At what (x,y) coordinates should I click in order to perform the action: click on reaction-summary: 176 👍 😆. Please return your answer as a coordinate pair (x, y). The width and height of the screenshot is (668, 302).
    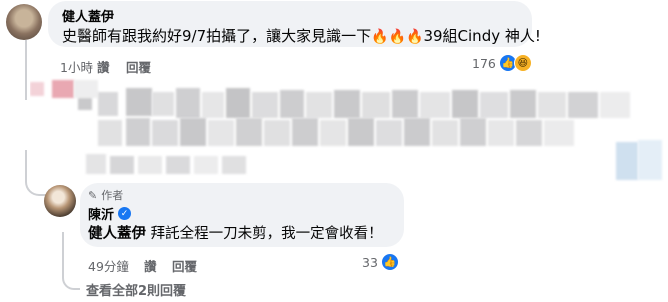
    Looking at the image, I should click on (502, 63).